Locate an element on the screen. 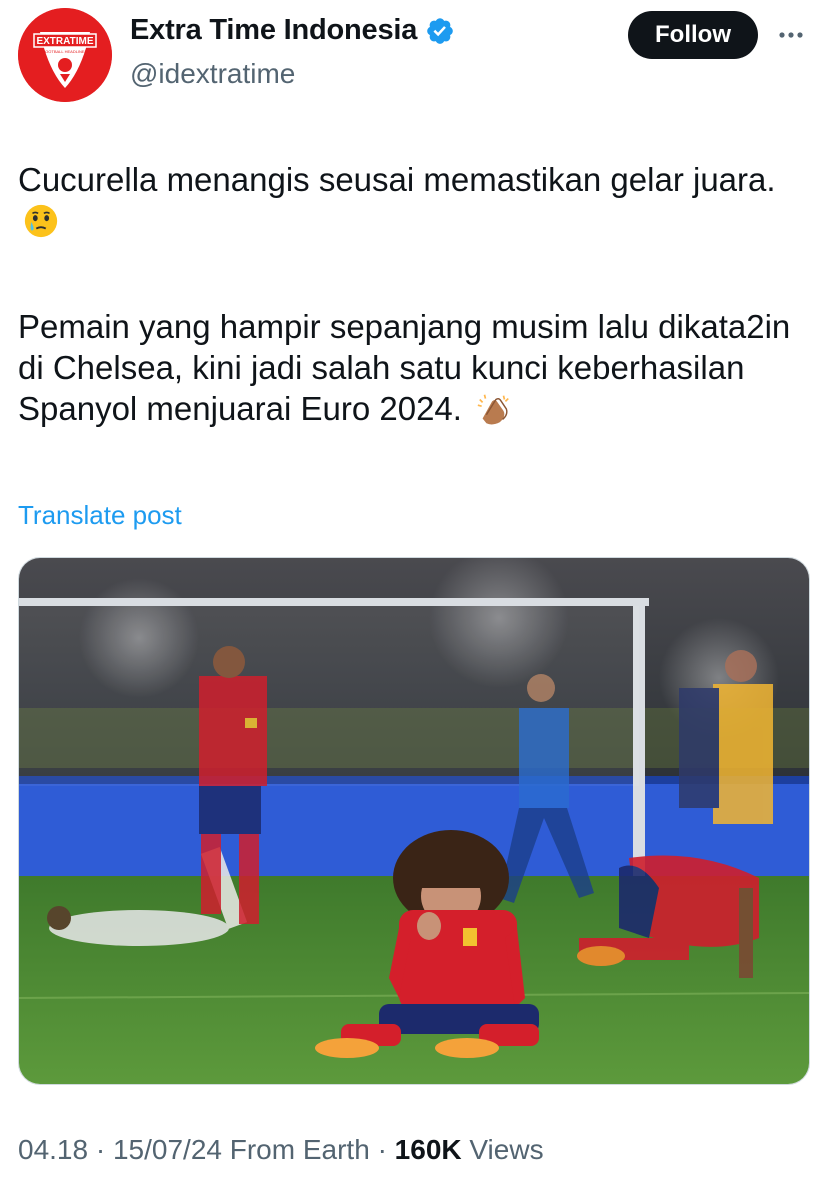 This screenshot has height=1184, width=828. avatar: EXTRATIME FOOTBALL HEADLINES is located at coordinates (65, 55).